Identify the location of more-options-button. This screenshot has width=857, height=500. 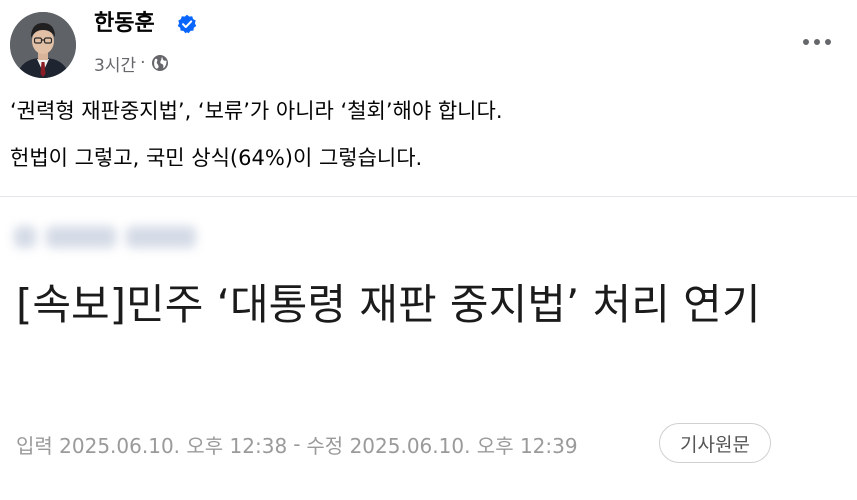
(817, 42).